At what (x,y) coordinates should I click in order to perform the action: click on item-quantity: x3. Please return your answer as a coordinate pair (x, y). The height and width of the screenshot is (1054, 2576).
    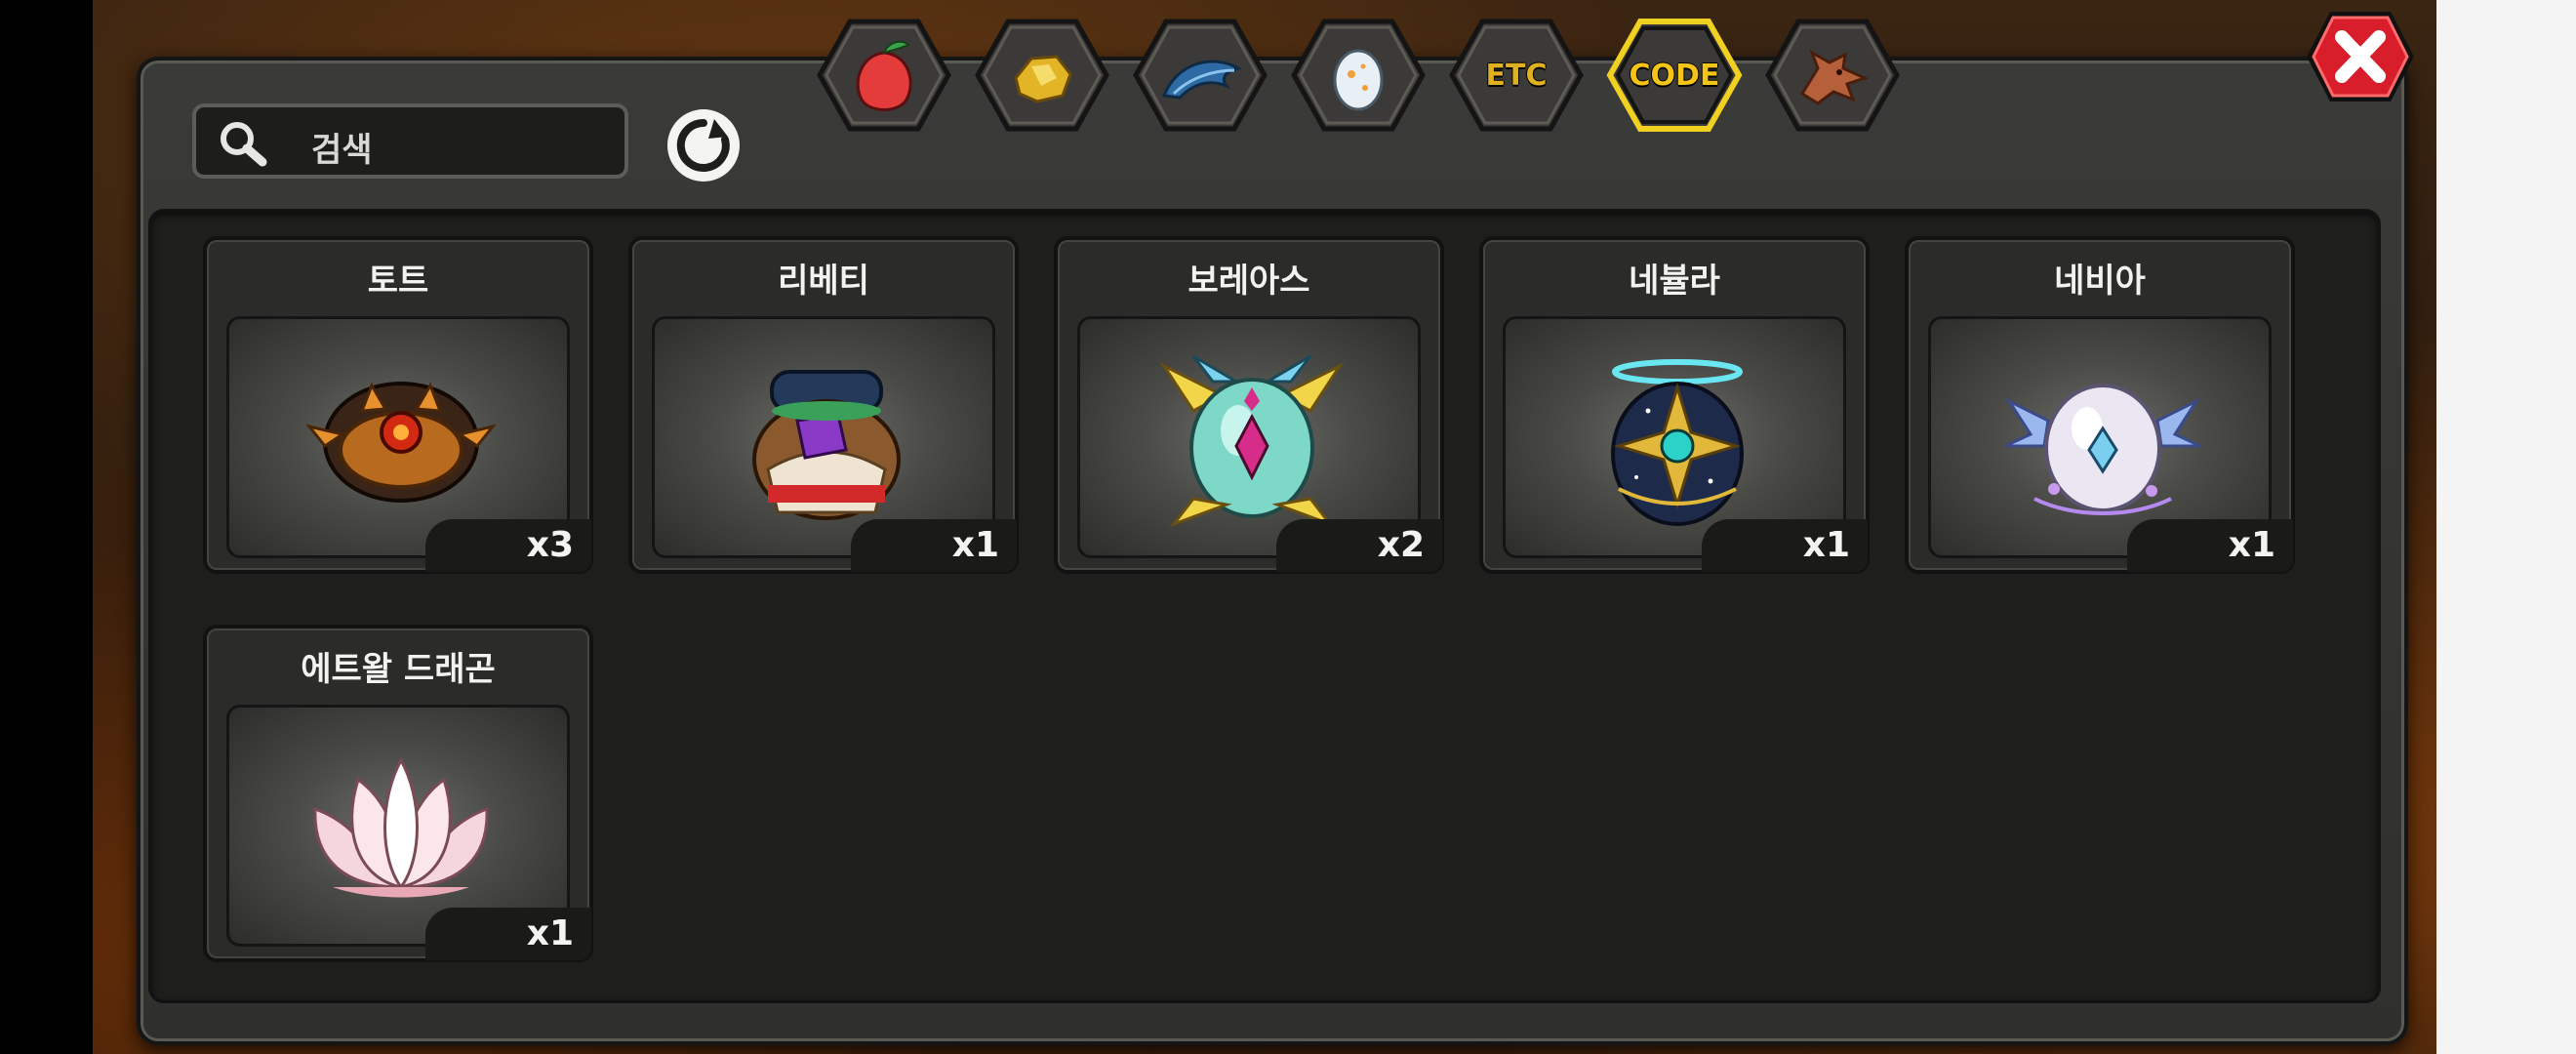
    Looking at the image, I should click on (508, 546).